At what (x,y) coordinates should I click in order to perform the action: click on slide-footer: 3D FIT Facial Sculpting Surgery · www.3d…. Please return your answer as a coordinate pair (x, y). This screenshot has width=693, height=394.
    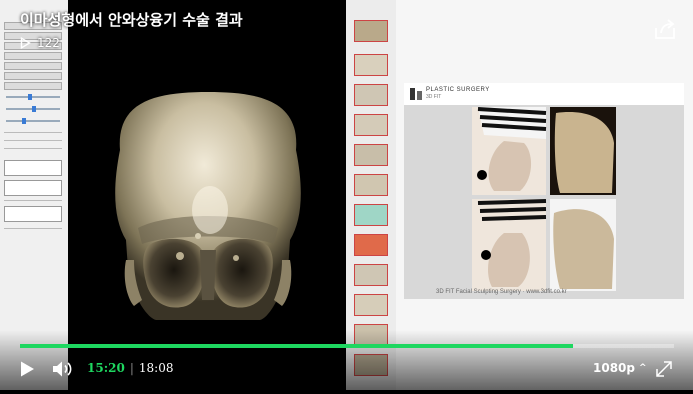
    Looking at the image, I should click on (501, 292).